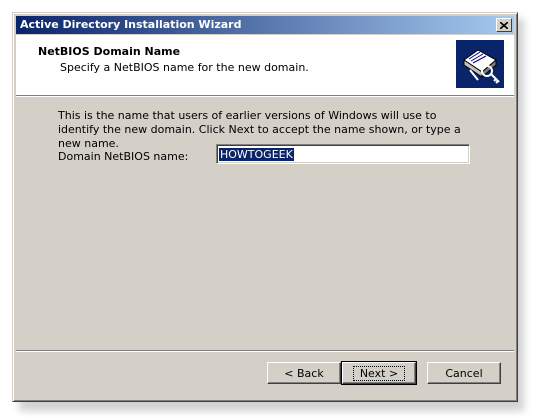 Image resolution: width=535 pixels, height=417 pixels. What do you see at coordinates (256, 154) in the screenshot?
I see `netbios-name-value: HOWTOGEEK` at bounding box center [256, 154].